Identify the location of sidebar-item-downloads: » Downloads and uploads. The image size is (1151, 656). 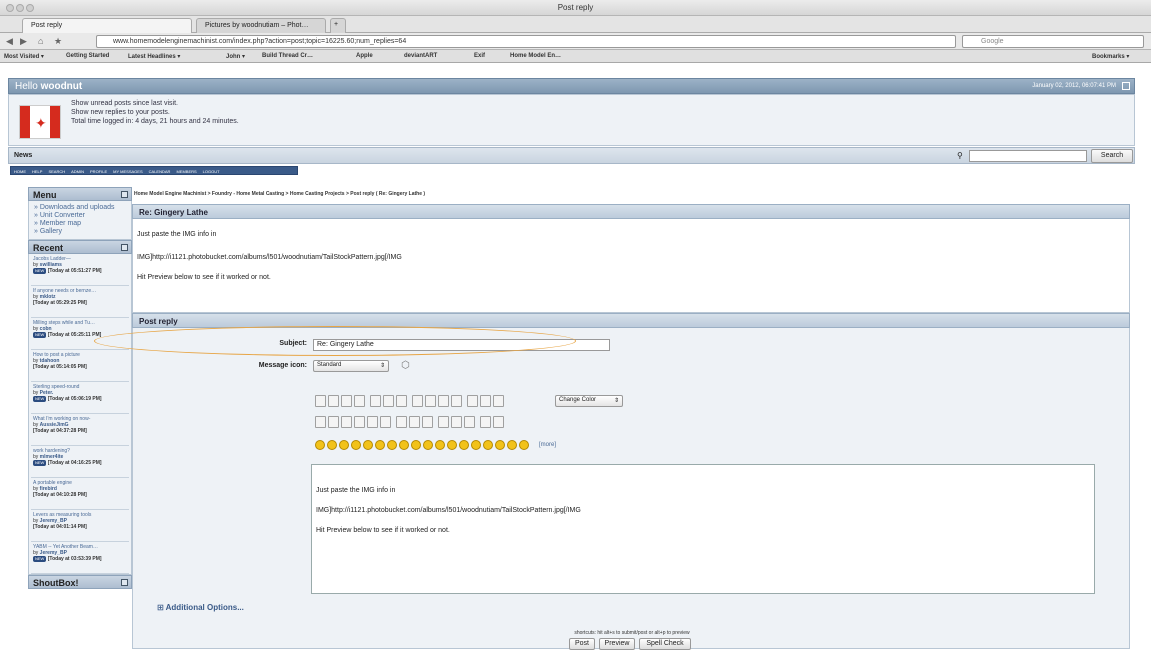
(80, 208).